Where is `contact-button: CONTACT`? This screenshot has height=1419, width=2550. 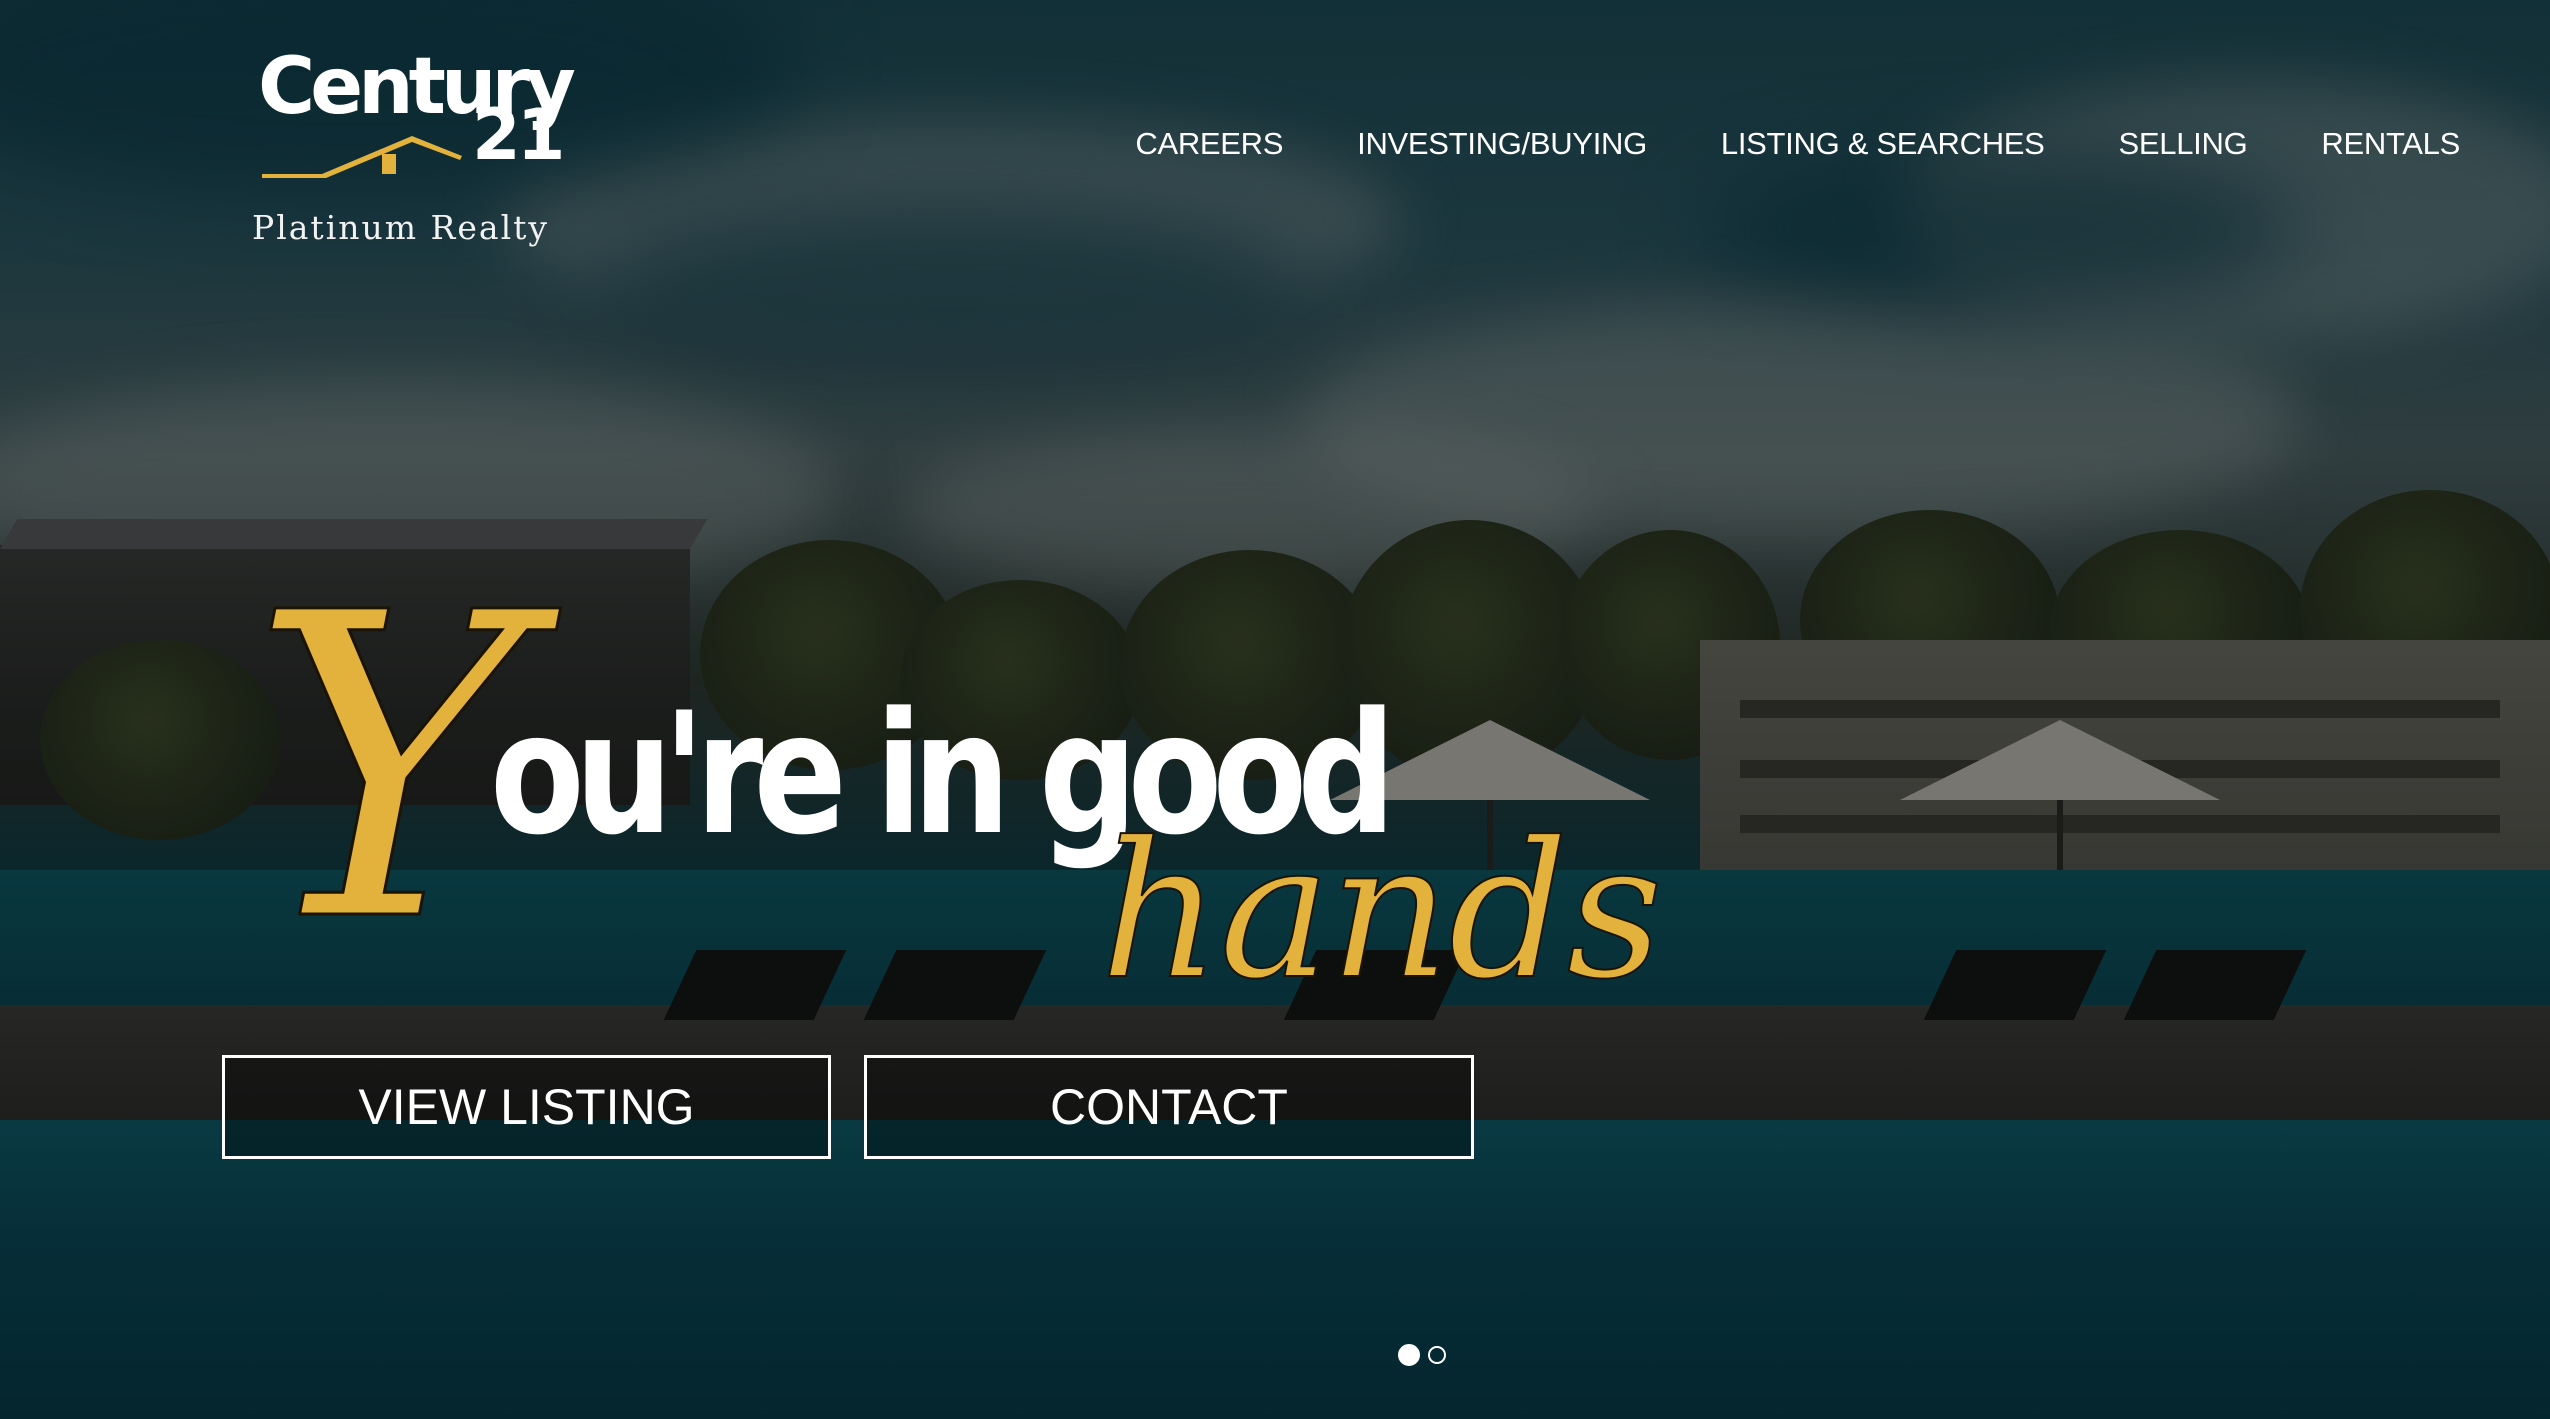 contact-button: CONTACT is located at coordinates (1169, 1107).